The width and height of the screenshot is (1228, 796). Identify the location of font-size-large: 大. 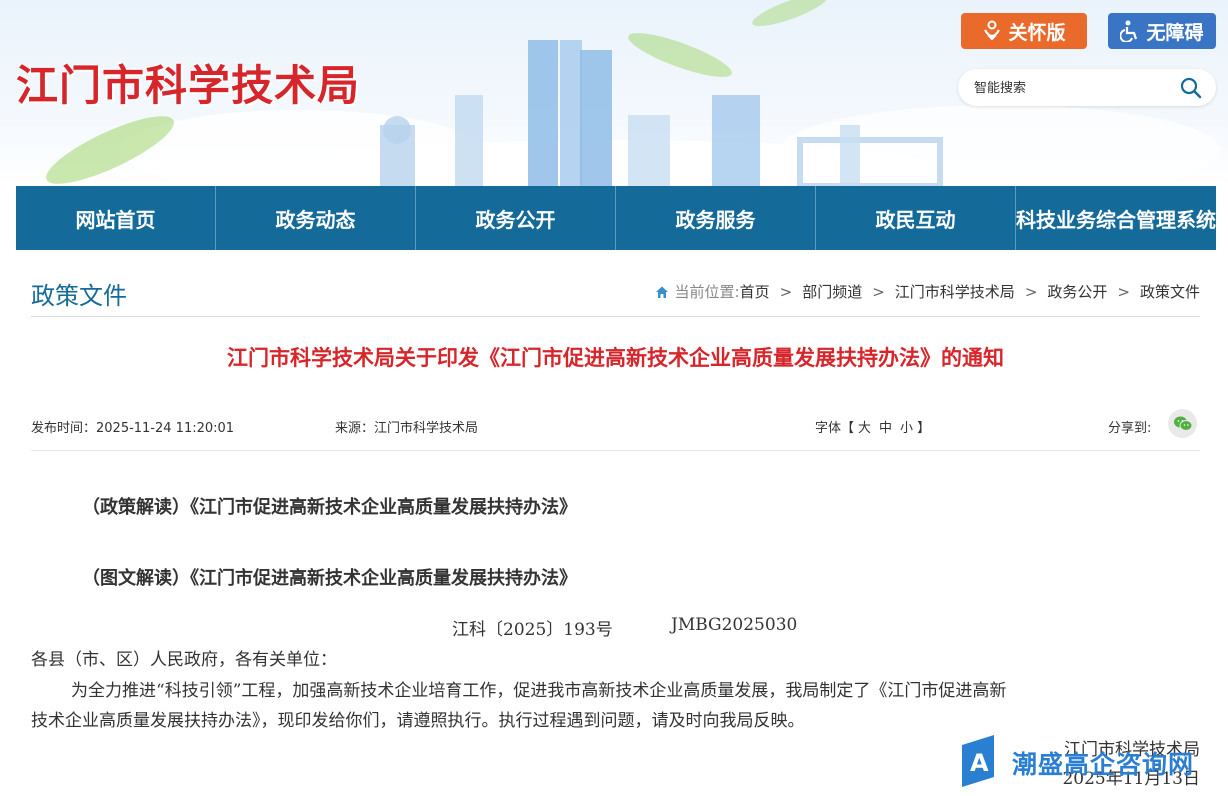
(864, 428).